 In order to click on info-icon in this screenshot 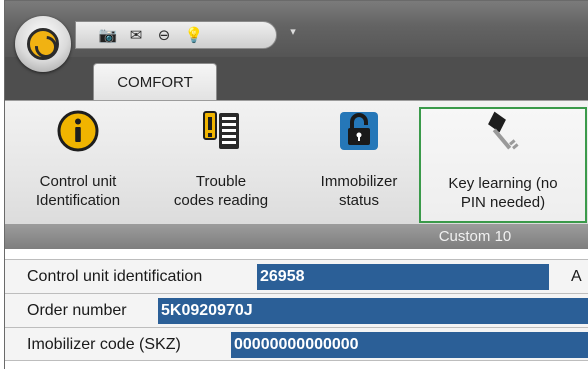, I will do `click(78, 131)`.